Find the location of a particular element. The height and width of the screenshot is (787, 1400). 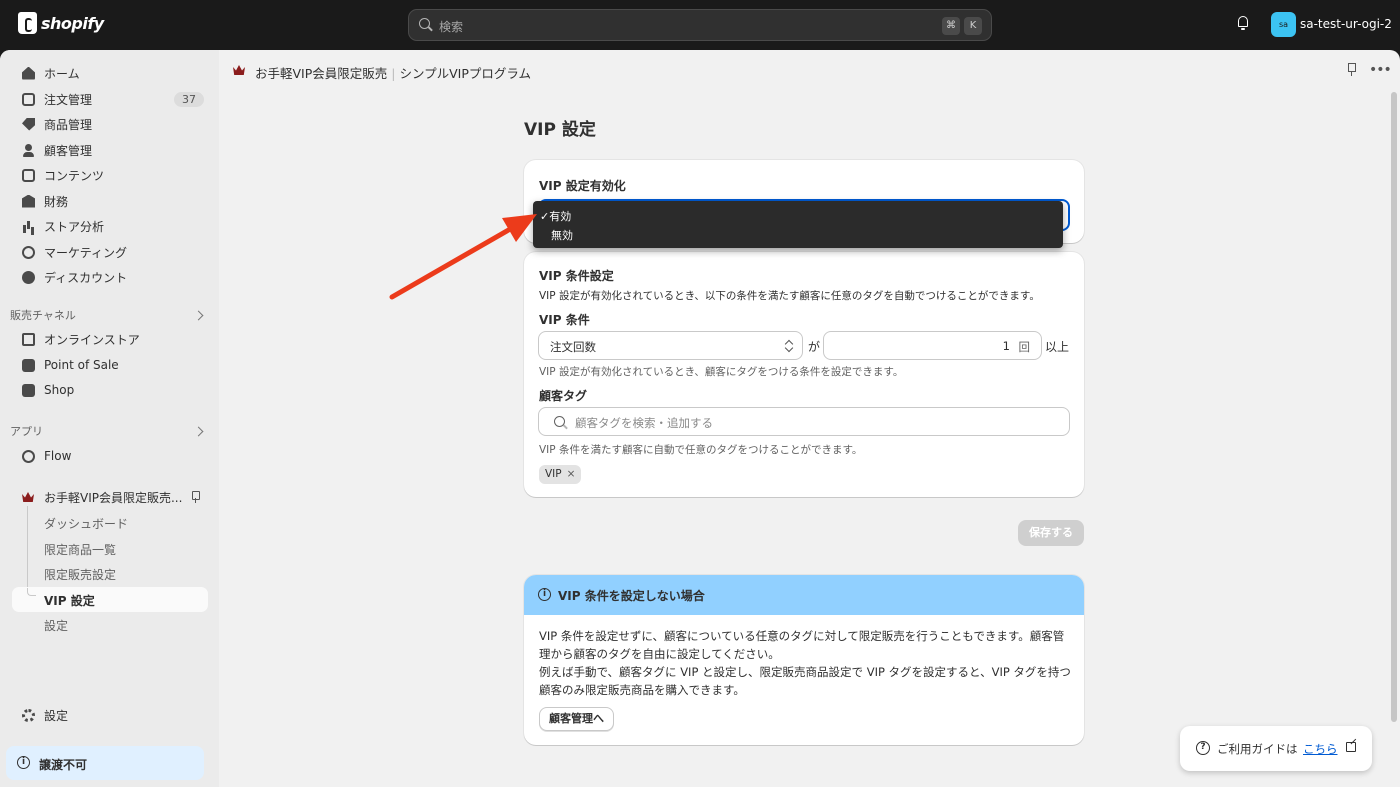

page-title: VIP 設定 is located at coordinates (560, 130).